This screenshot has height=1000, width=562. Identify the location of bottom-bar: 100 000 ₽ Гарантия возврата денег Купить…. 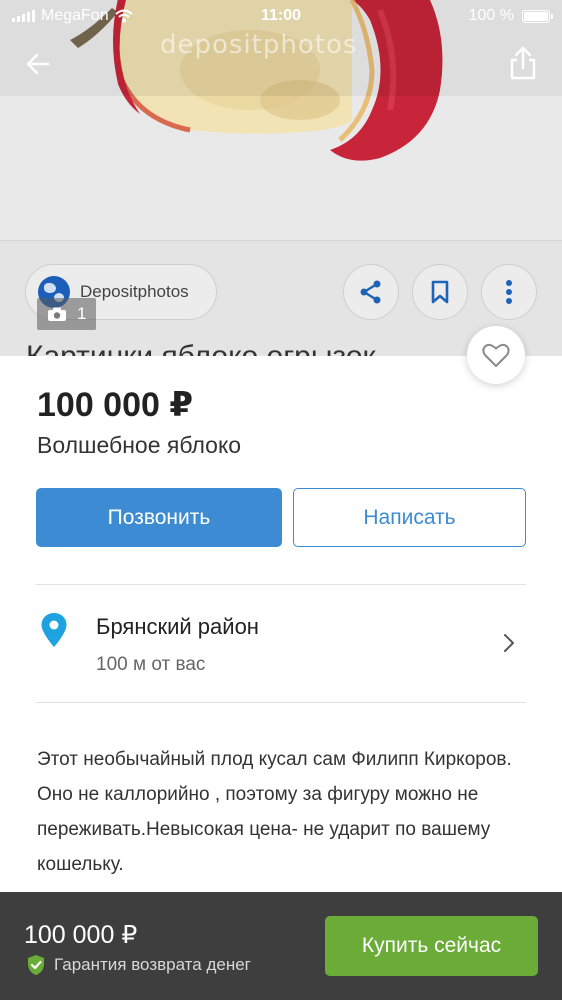
(281, 946).